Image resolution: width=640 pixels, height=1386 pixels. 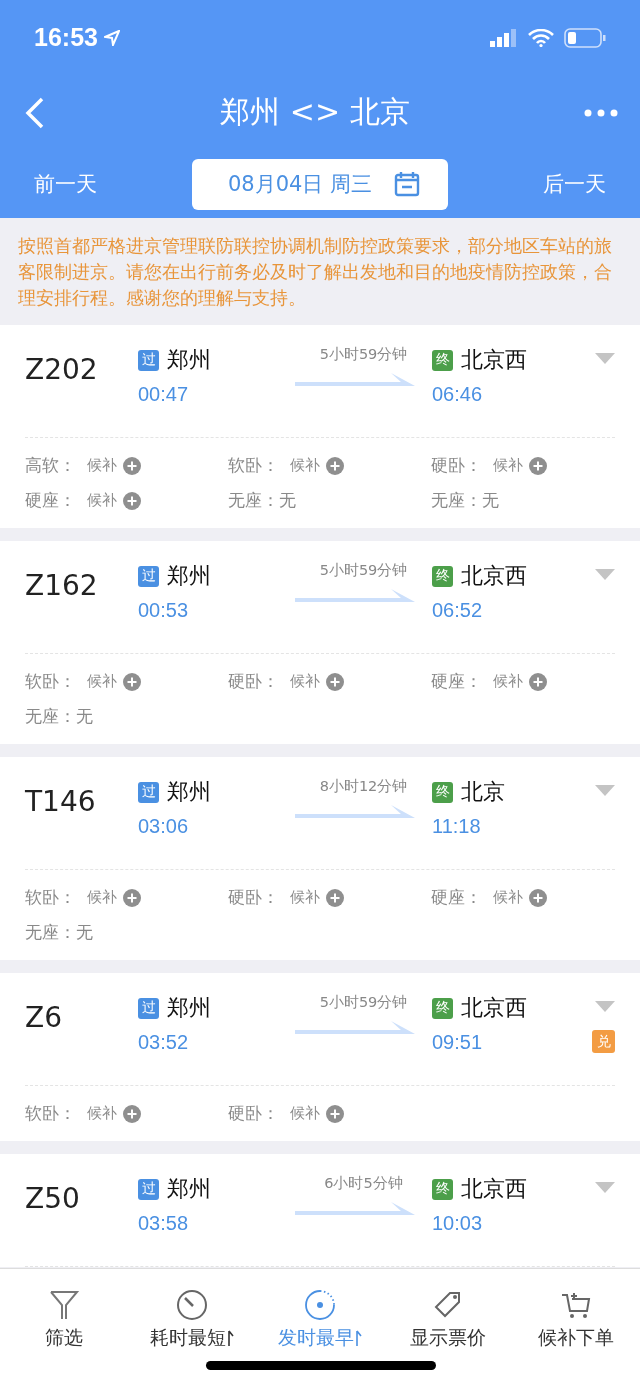 What do you see at coordinates (483, 792) in the screenshot?
I see `arrival-station: 北京` at bounding box center [483, 792].